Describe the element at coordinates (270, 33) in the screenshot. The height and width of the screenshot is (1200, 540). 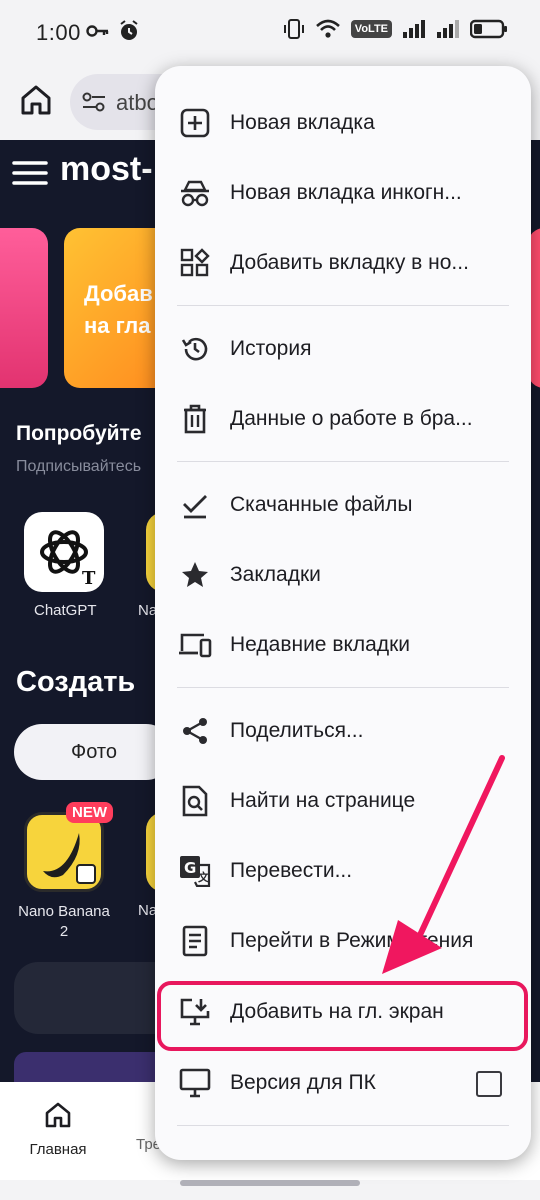
I see `status-bar: 1:00 VoLTE` at that location.